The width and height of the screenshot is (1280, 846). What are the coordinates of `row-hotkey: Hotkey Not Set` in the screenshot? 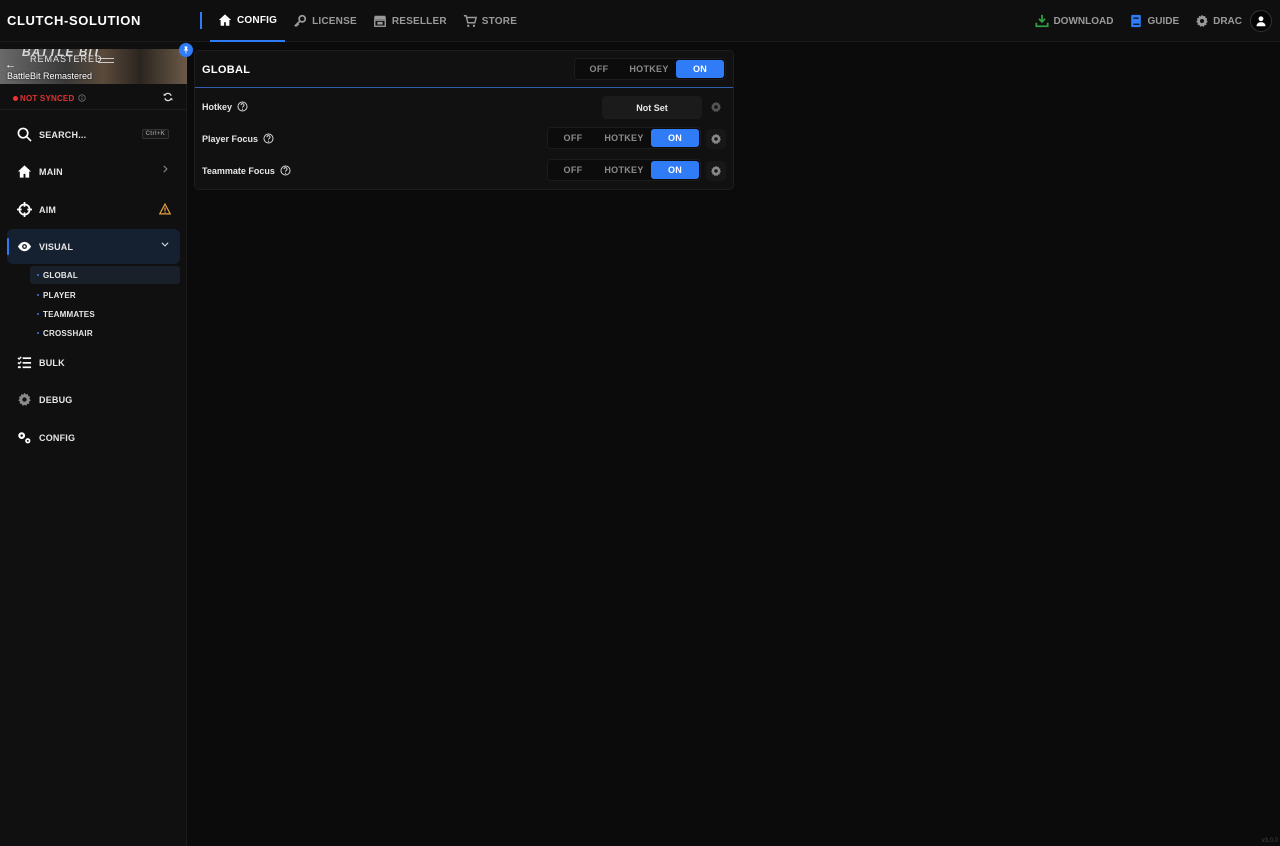 It's located at (464, 107).